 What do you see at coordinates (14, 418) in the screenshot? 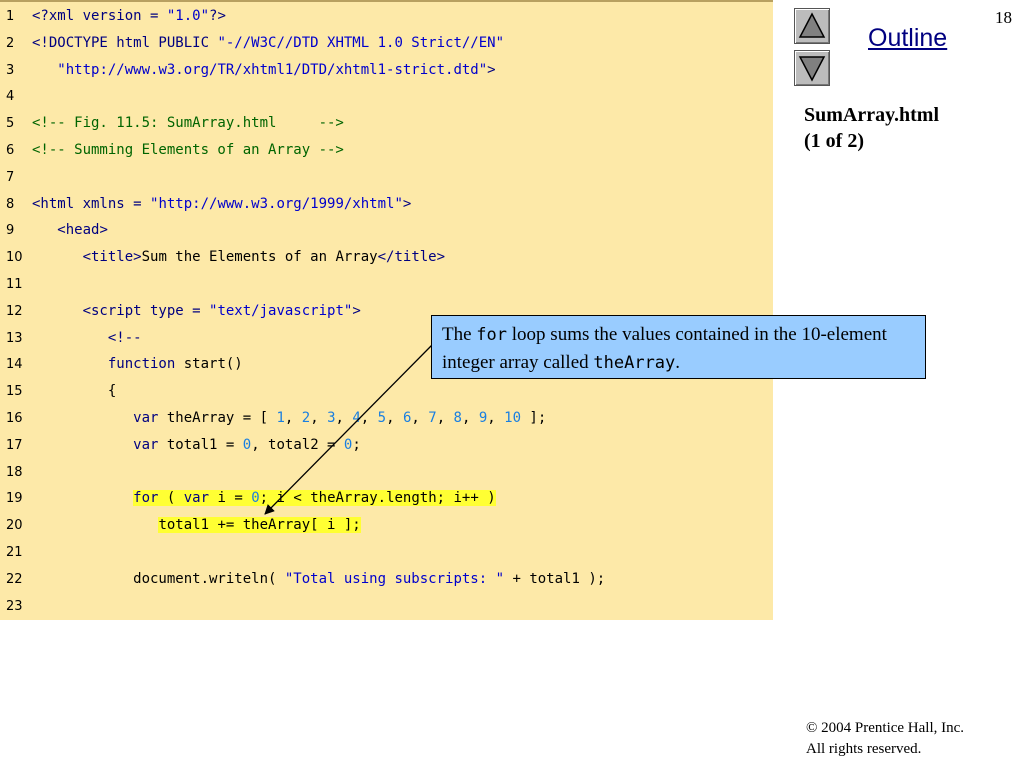
I see `line-number: 16` at bounding box center [14, 418].